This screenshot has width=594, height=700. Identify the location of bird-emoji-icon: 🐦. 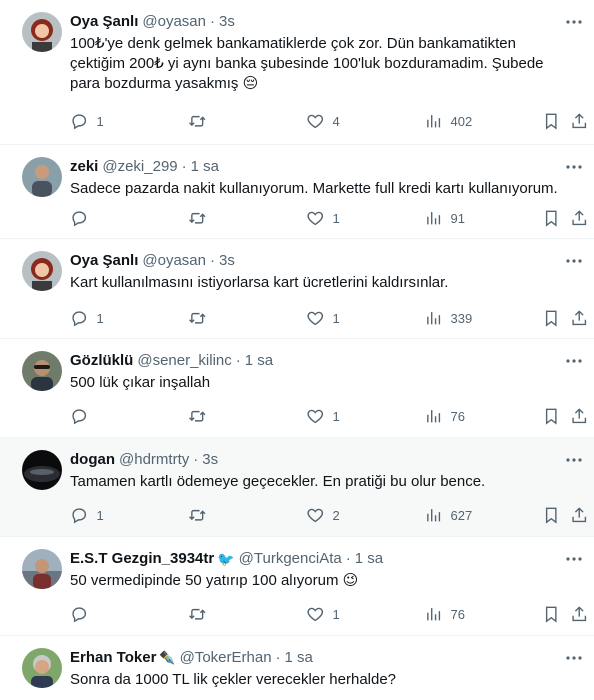
(226, 559).